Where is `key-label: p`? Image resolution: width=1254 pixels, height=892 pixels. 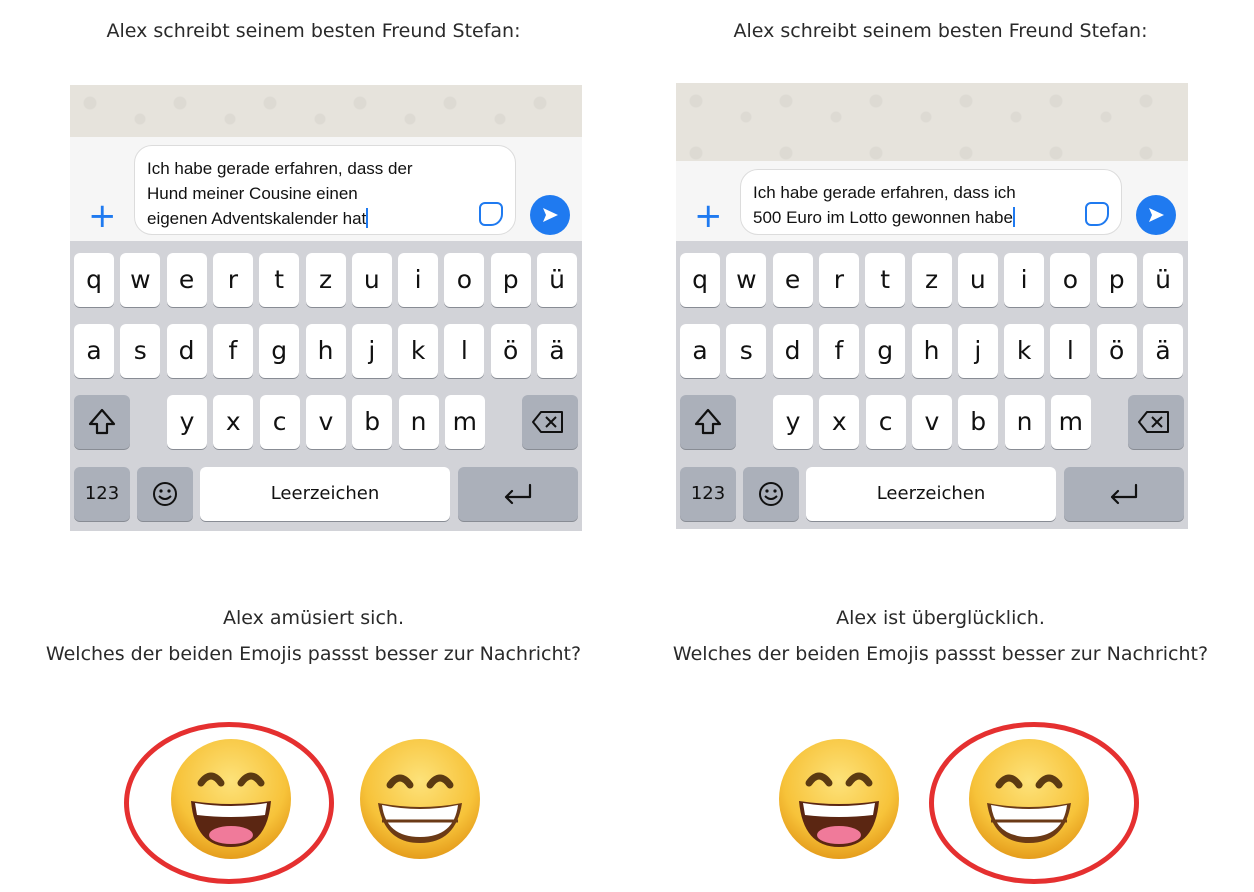
key-label: p is located at coordinates (1116, 279).